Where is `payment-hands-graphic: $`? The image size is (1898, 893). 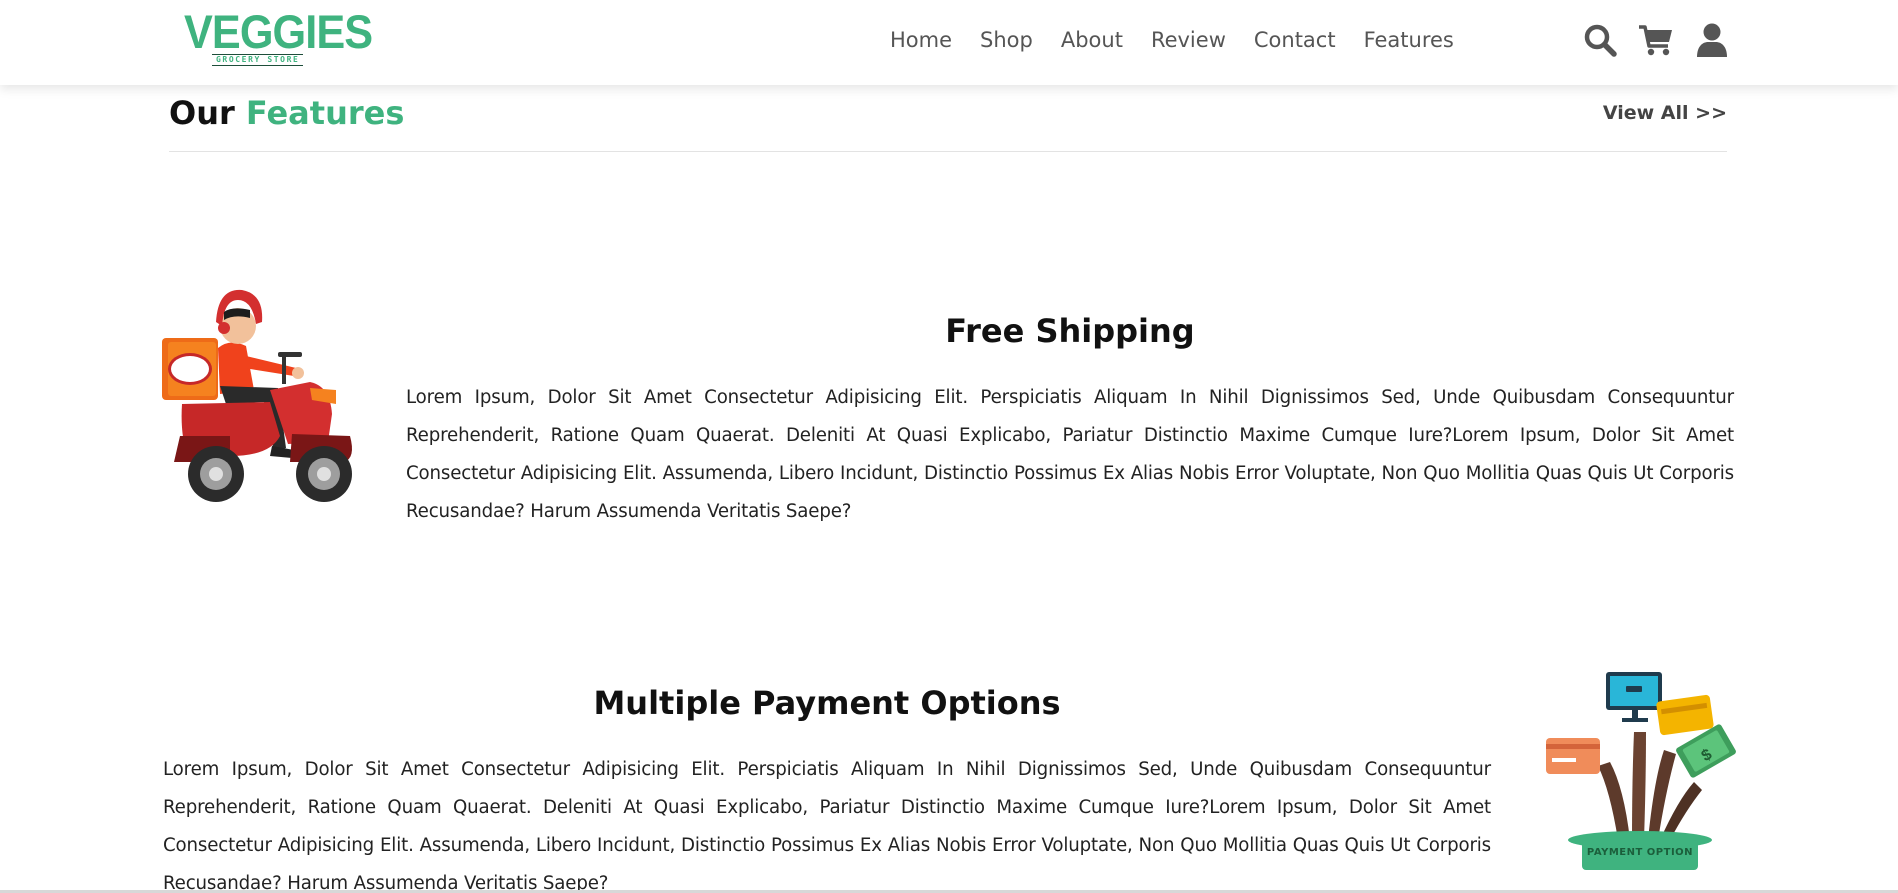 payment-hands-graphic: $ is located at coordinates (1641, 771).